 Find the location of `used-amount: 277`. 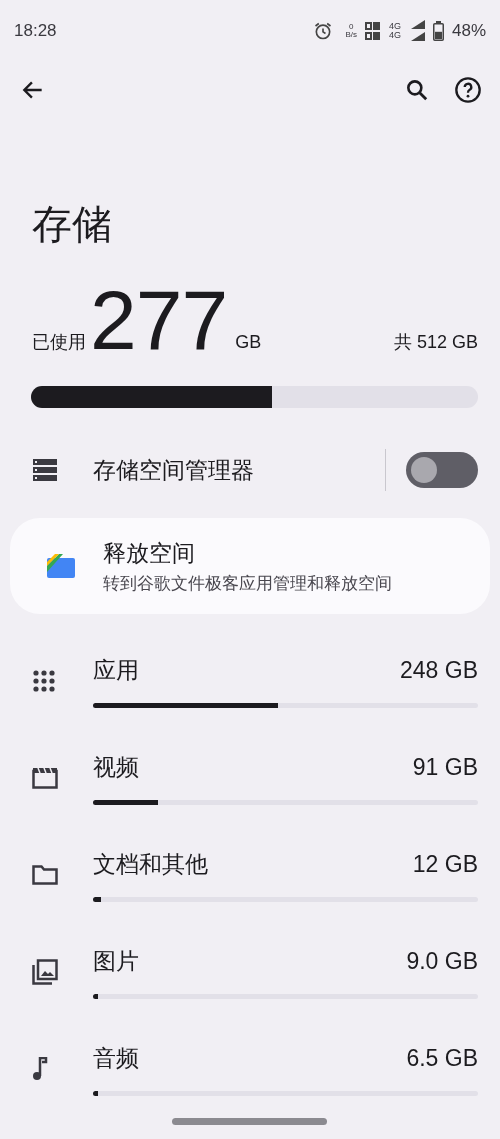

used-amount: 277 is located at coordinates (159, 320).